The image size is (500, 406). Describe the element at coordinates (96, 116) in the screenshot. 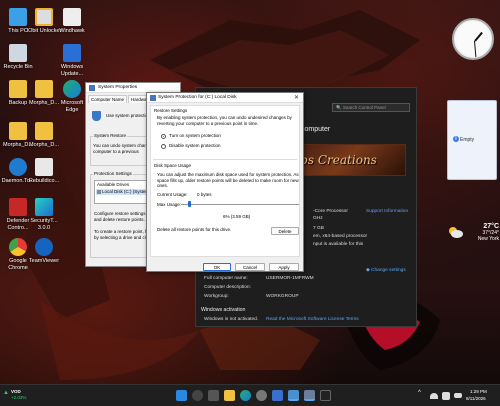

I see `shield-icon` at that location.